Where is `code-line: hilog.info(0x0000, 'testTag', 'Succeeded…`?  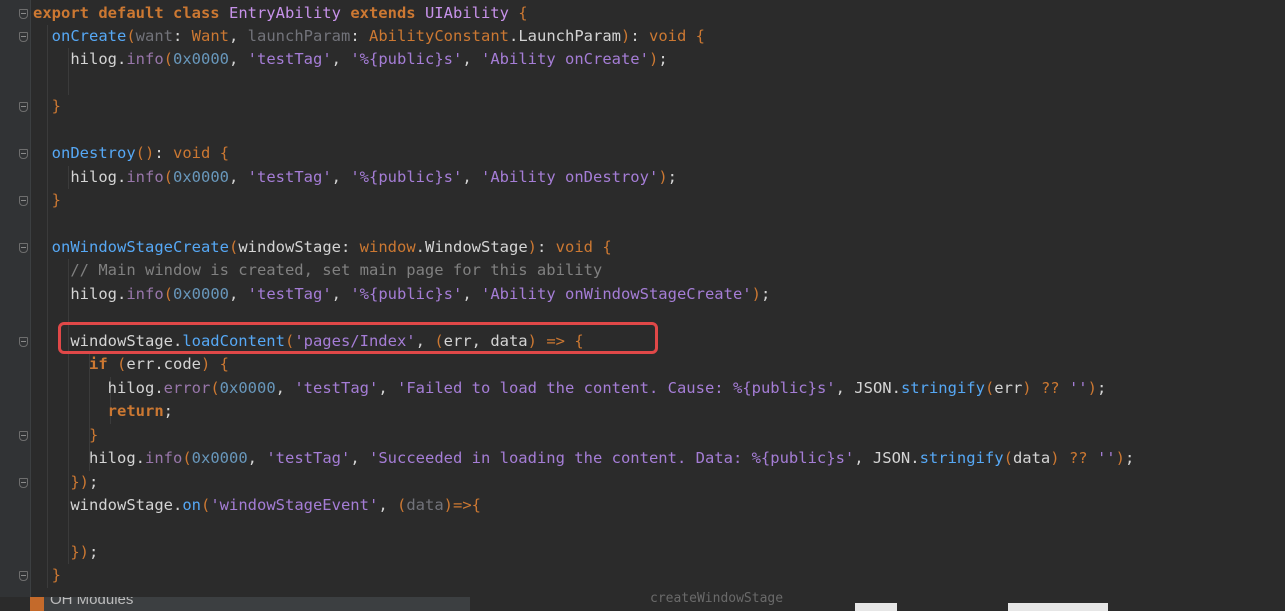
code-line: hilog.info(0x0000, 'testTag', 'Succeeded… is located at coordinates (583, 458).